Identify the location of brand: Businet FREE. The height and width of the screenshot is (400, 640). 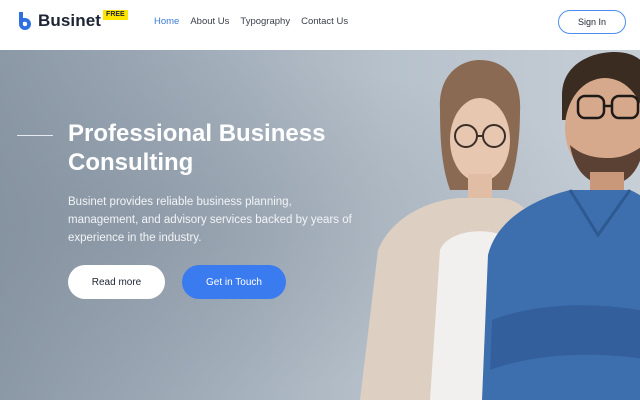
(72, 20).